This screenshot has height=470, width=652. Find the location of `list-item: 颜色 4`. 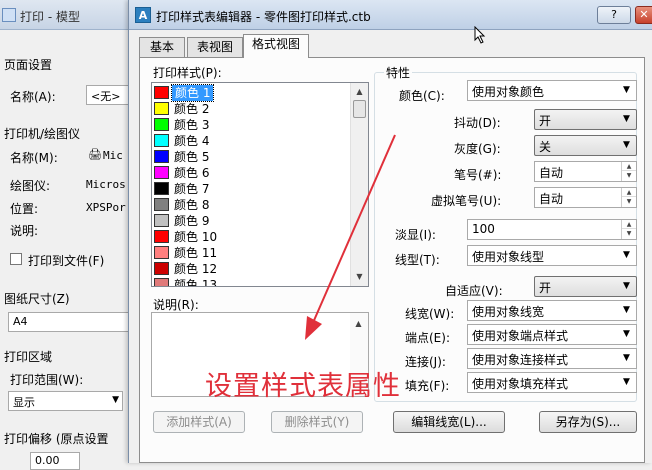

list-item: 颜色 4 is located at coordinates (252, 141).